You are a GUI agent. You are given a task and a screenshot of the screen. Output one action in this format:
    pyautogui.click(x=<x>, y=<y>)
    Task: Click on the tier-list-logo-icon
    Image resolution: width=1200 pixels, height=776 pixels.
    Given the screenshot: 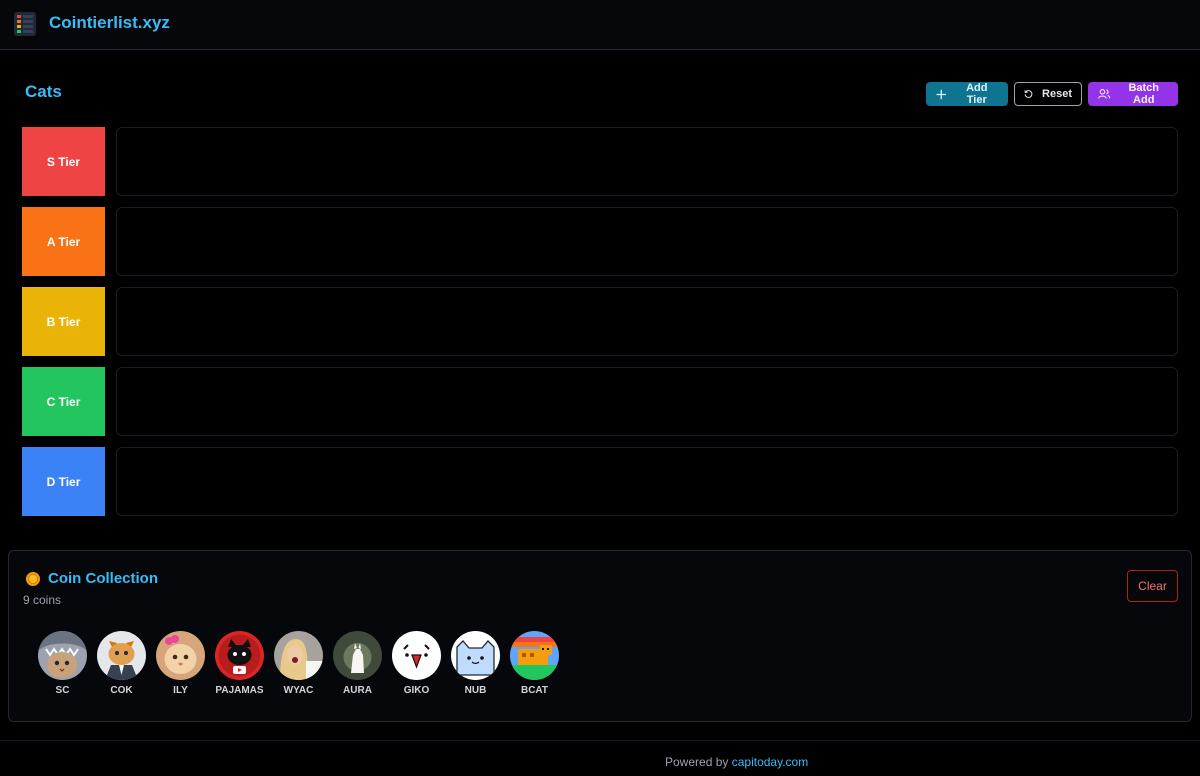 What is the action you would take?
    pyautogui.click(x=25, y=24)
    